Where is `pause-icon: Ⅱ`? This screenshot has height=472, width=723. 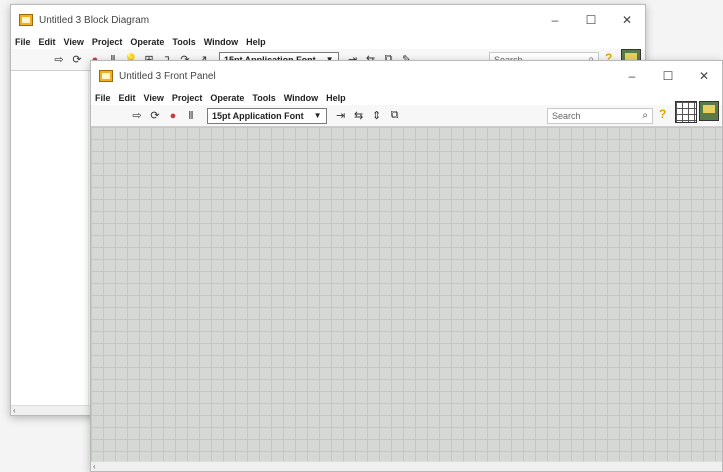 pause-icon: Ⅱ is located at coordinates (191, 116).